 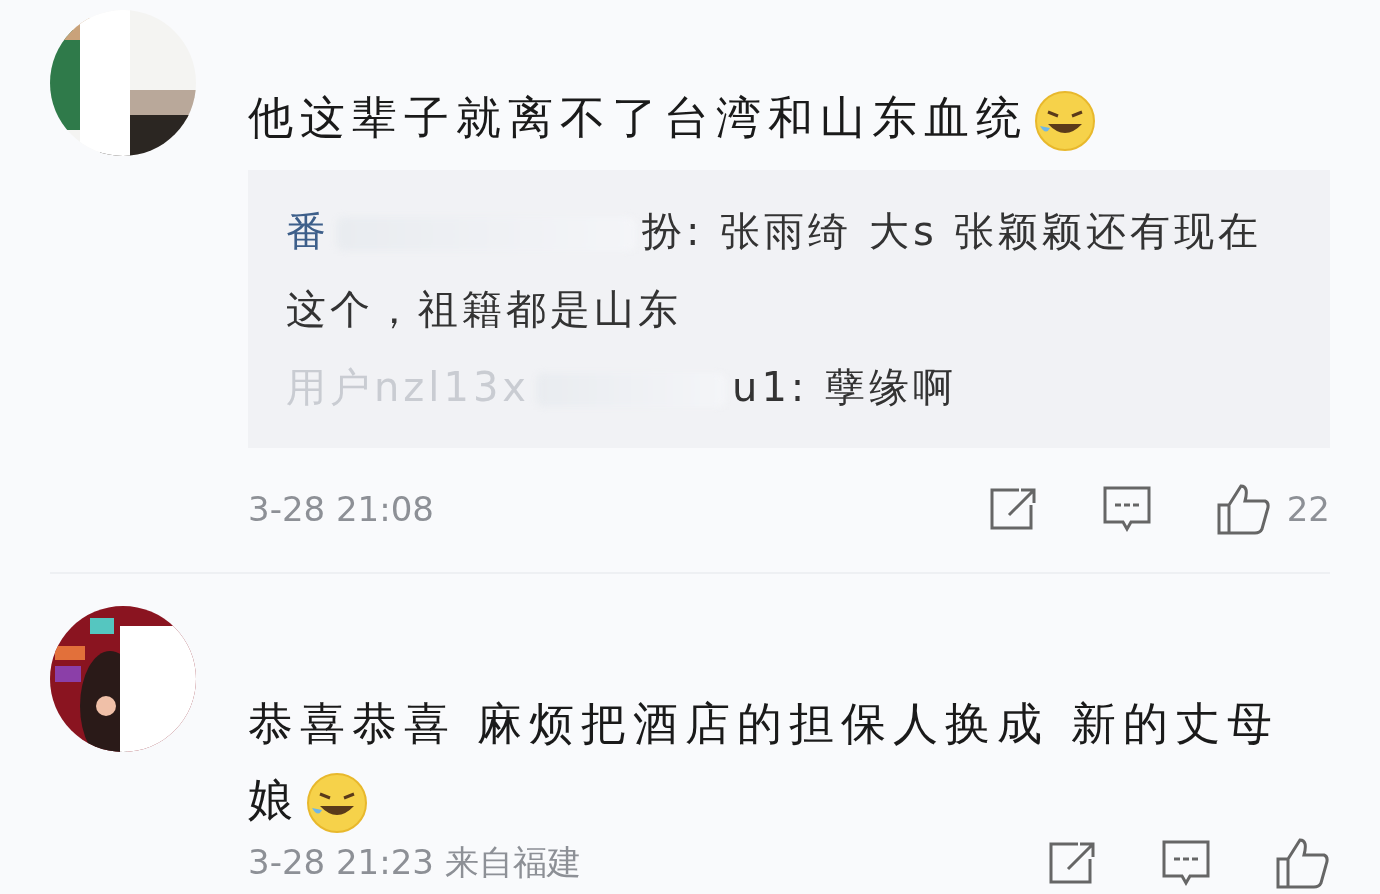 What do you see at coordinates (341, 509) in the screenshot?
I see `comment-time: 3-28 21:08` at bounding box center [341, 509].